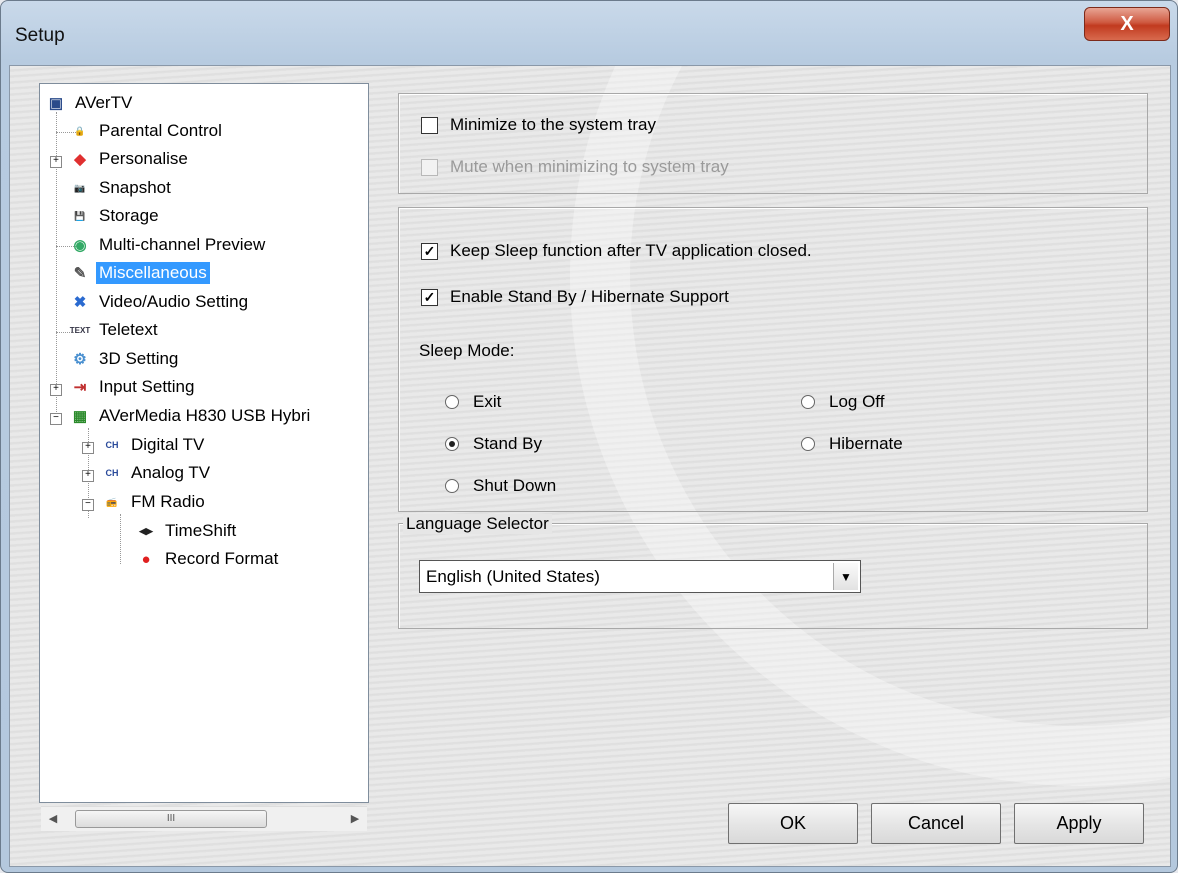 This screenshot has height=873, width=1178. What do you see at coordinates (56, 390) in the screenshot?
I see `expand-toggle-input-setting: +` at bounding box center [56, 390].